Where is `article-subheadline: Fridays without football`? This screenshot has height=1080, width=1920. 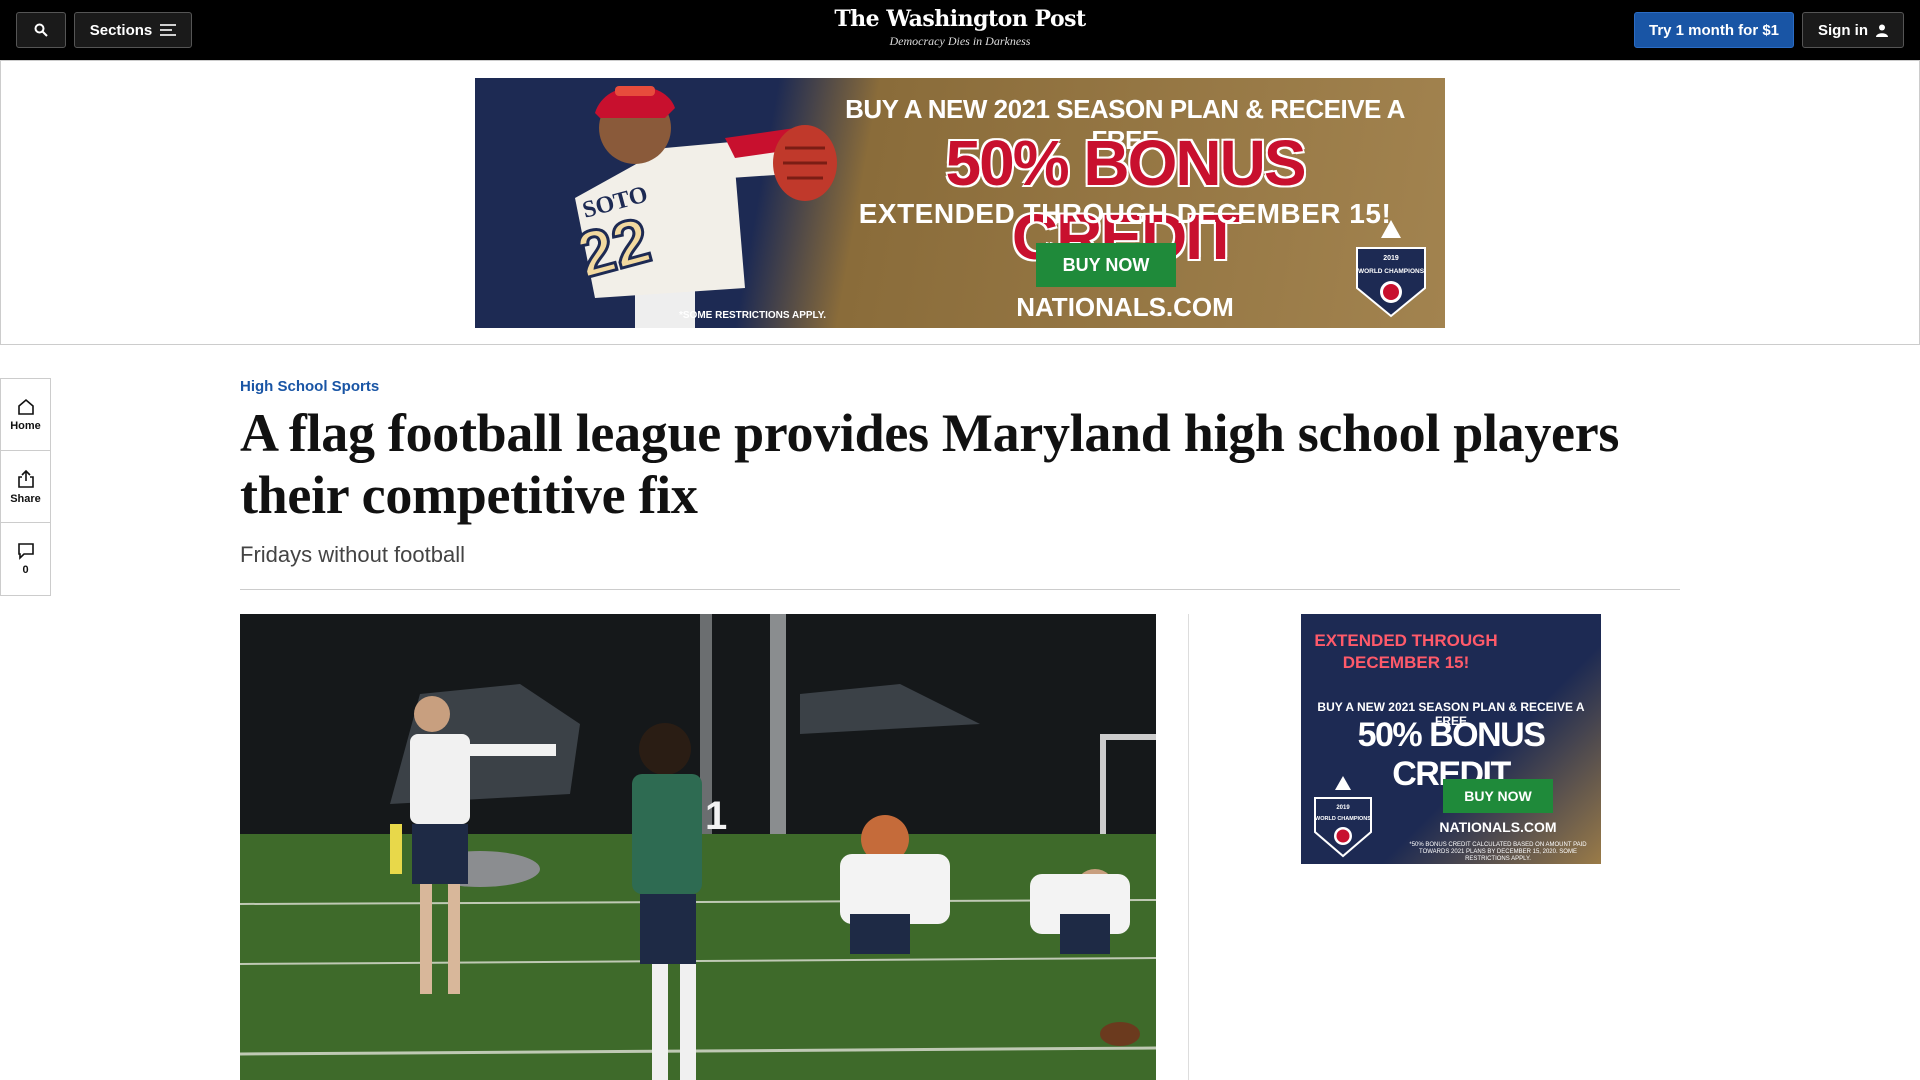 article-subheadline: Fridays without football is located at coordinates (352, 554).